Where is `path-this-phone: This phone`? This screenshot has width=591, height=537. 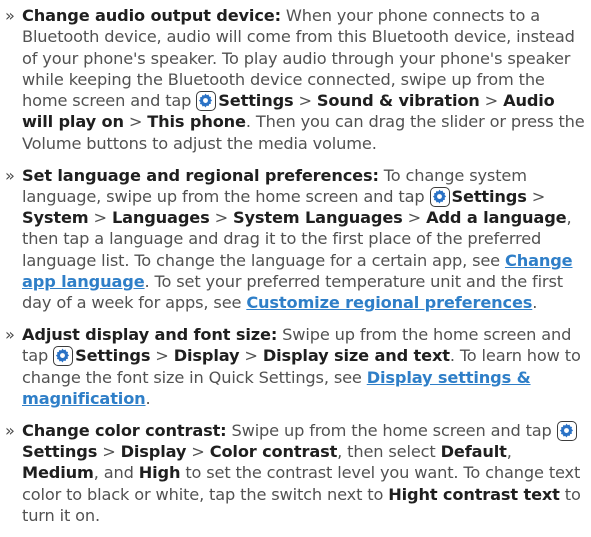 path-this-phone: This phone is located at coordinates (196, 122).